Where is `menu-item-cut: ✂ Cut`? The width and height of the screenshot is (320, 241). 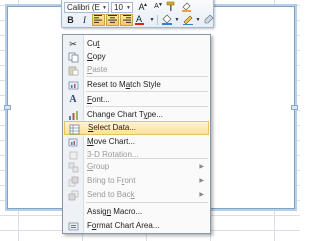 menu-item-cut: ✂ Cut is located at coordinates (136, 44).